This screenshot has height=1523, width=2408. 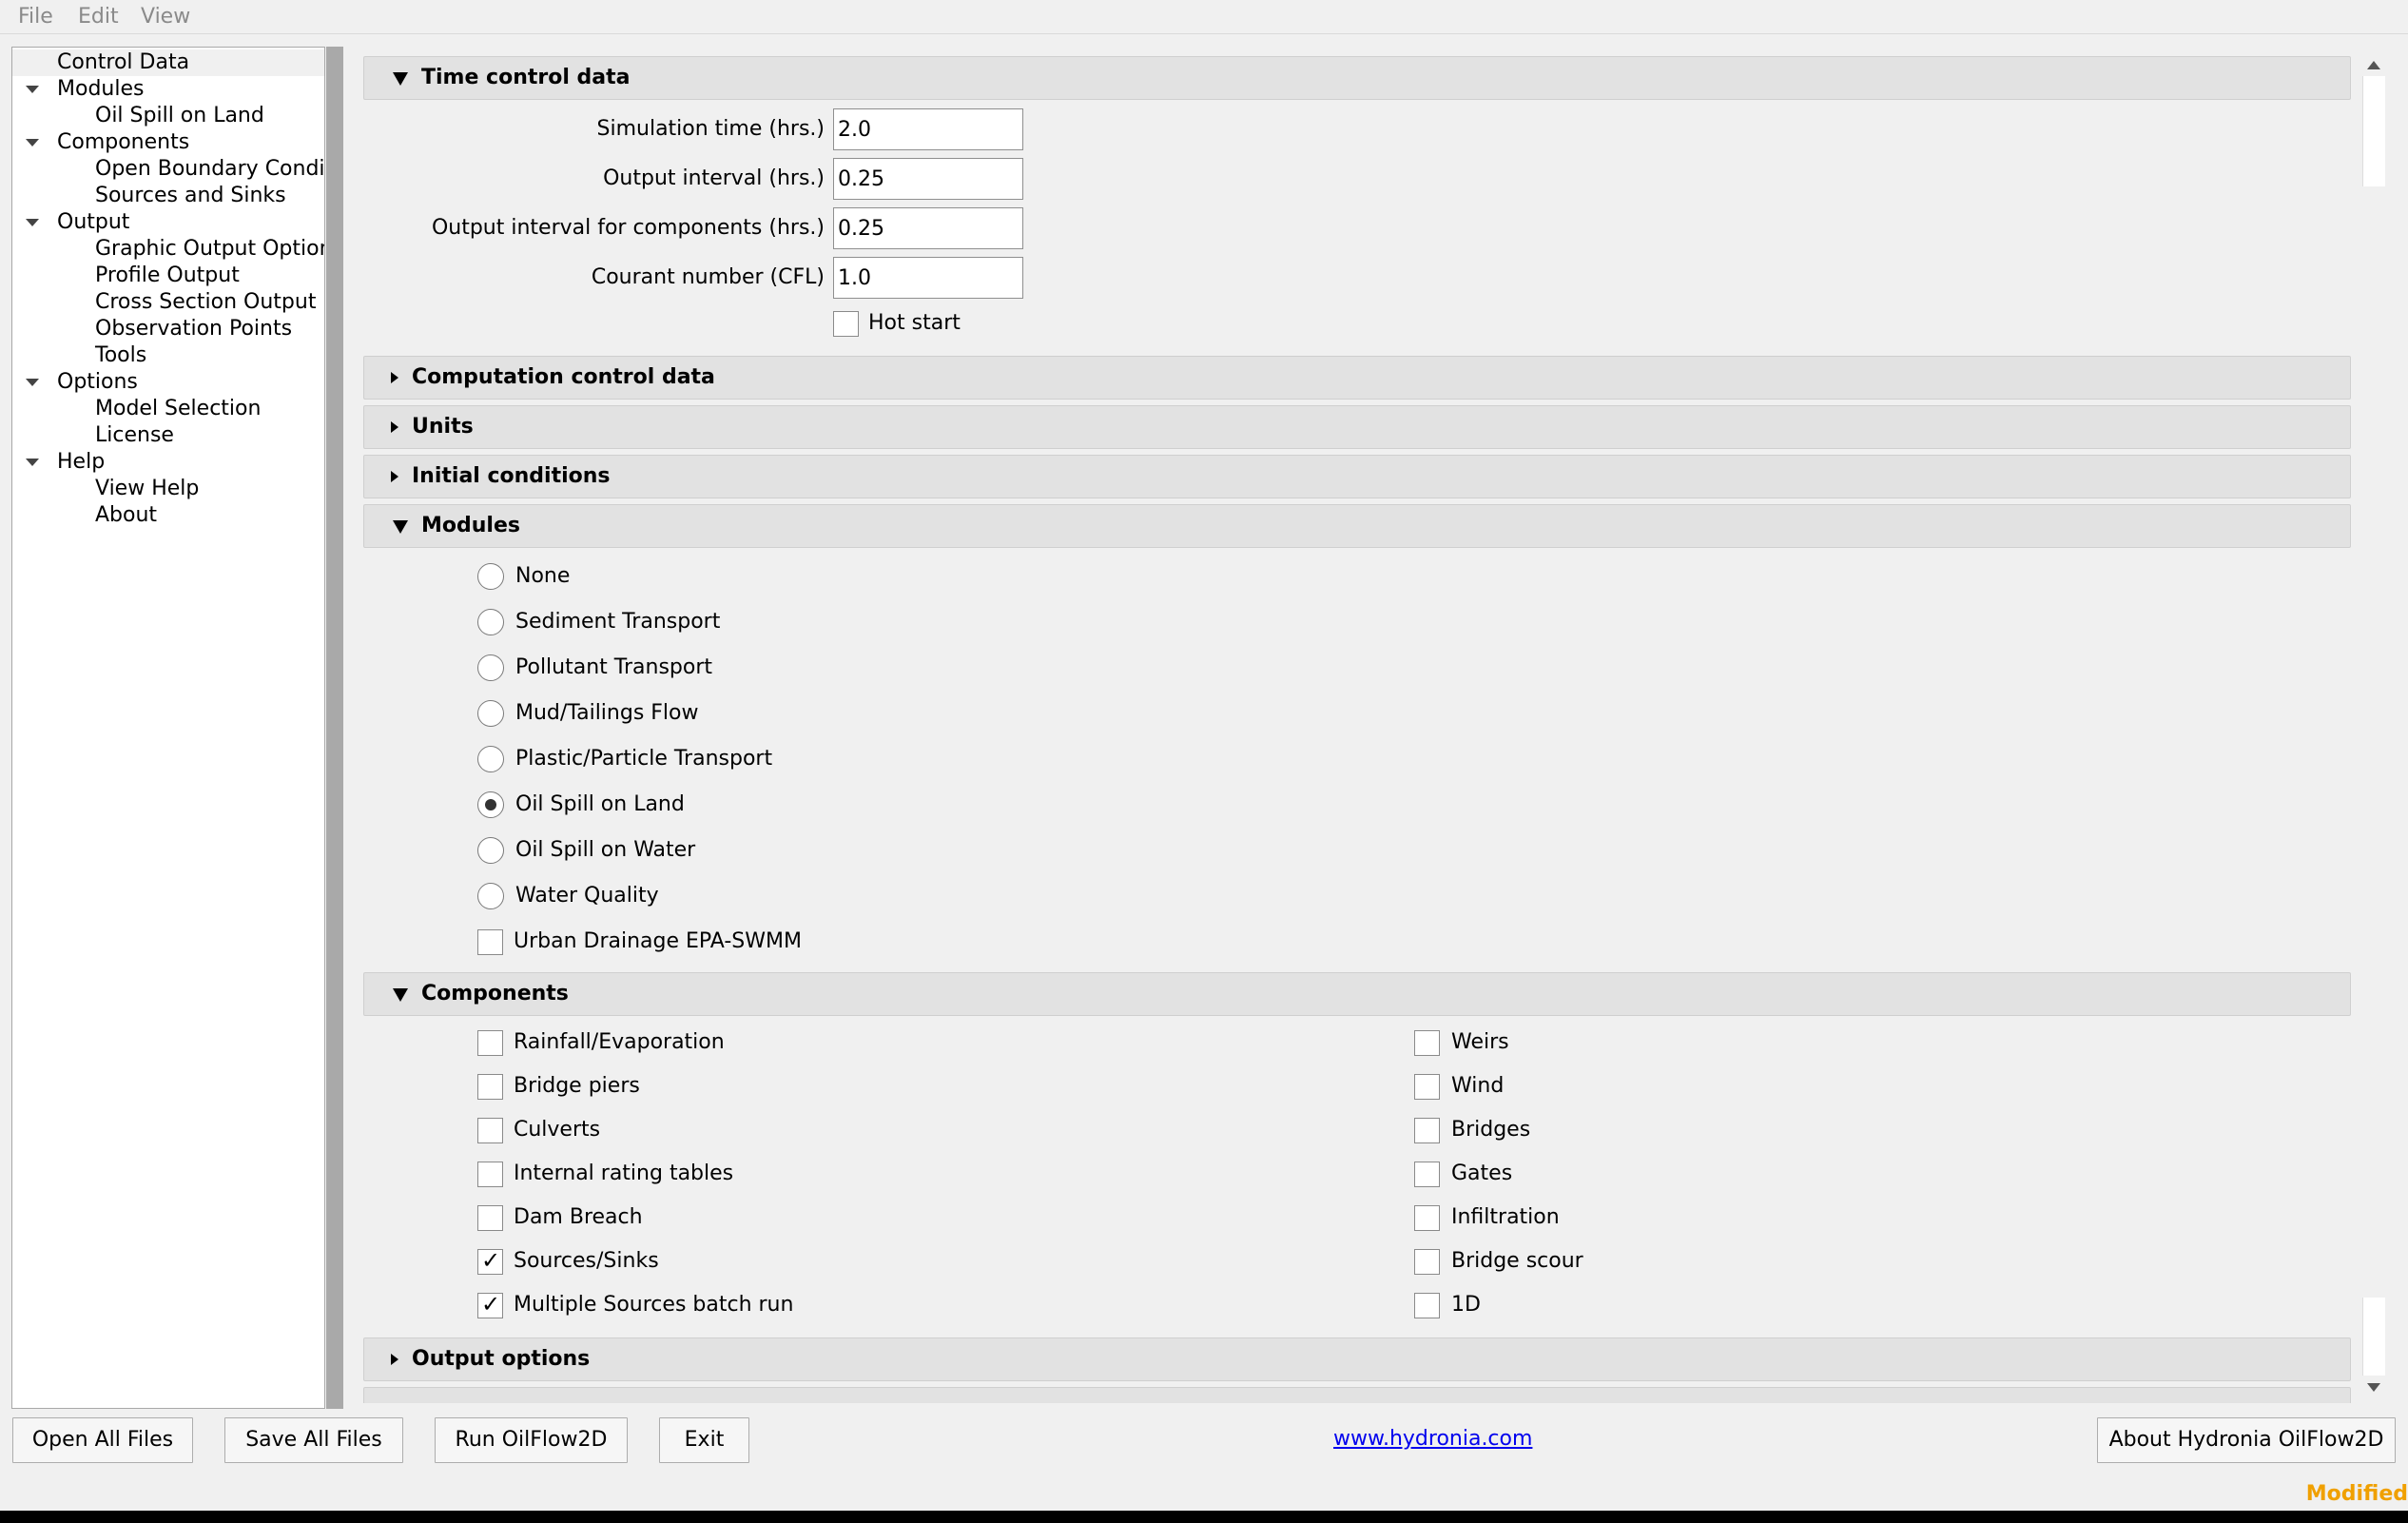 I want to click on checkmark-icon: ✓, so click(x=491, y=1304).